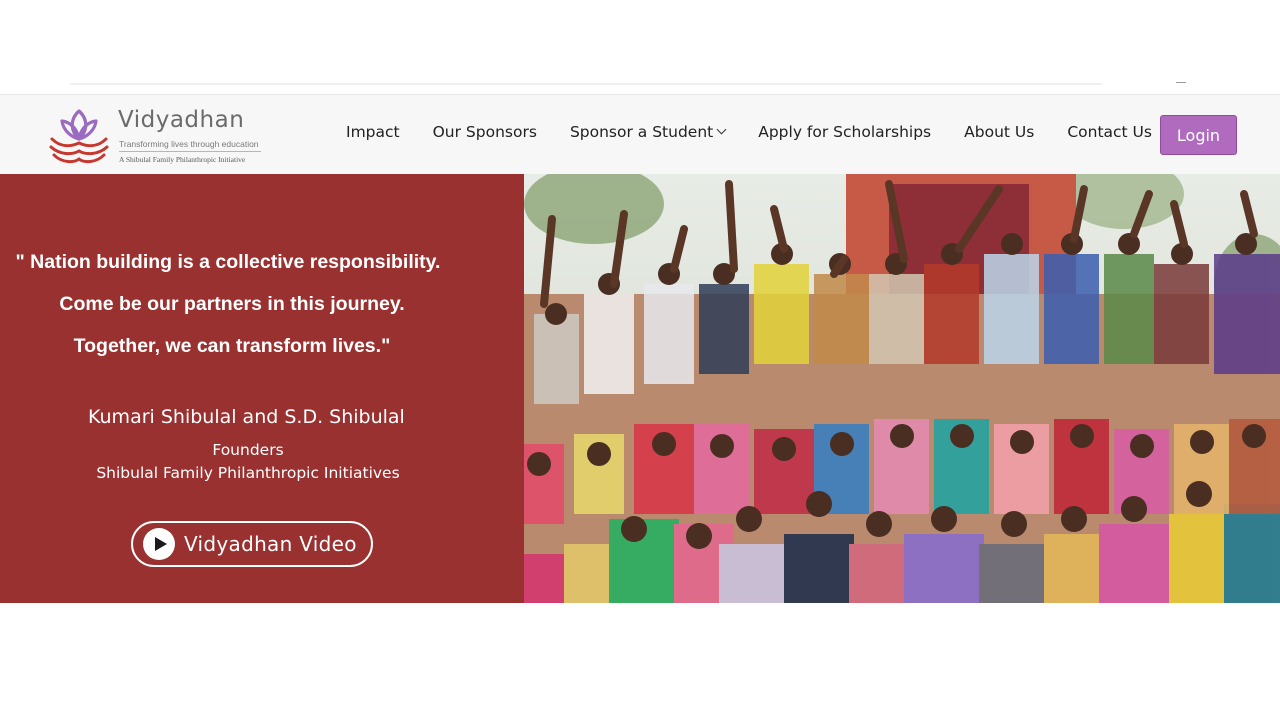  I want to click on nav-contact-us: Contact Us, so click(1109, 132).